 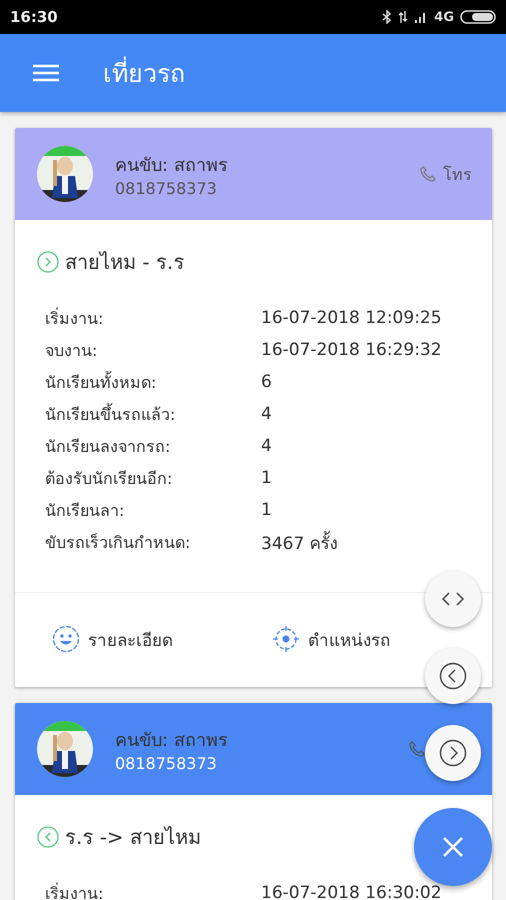 What do you see at coordinates (108, 447) in the screenshot?
I see `field-label: นักเรียนลงจากรถ:` at bounding box center [108, 447].